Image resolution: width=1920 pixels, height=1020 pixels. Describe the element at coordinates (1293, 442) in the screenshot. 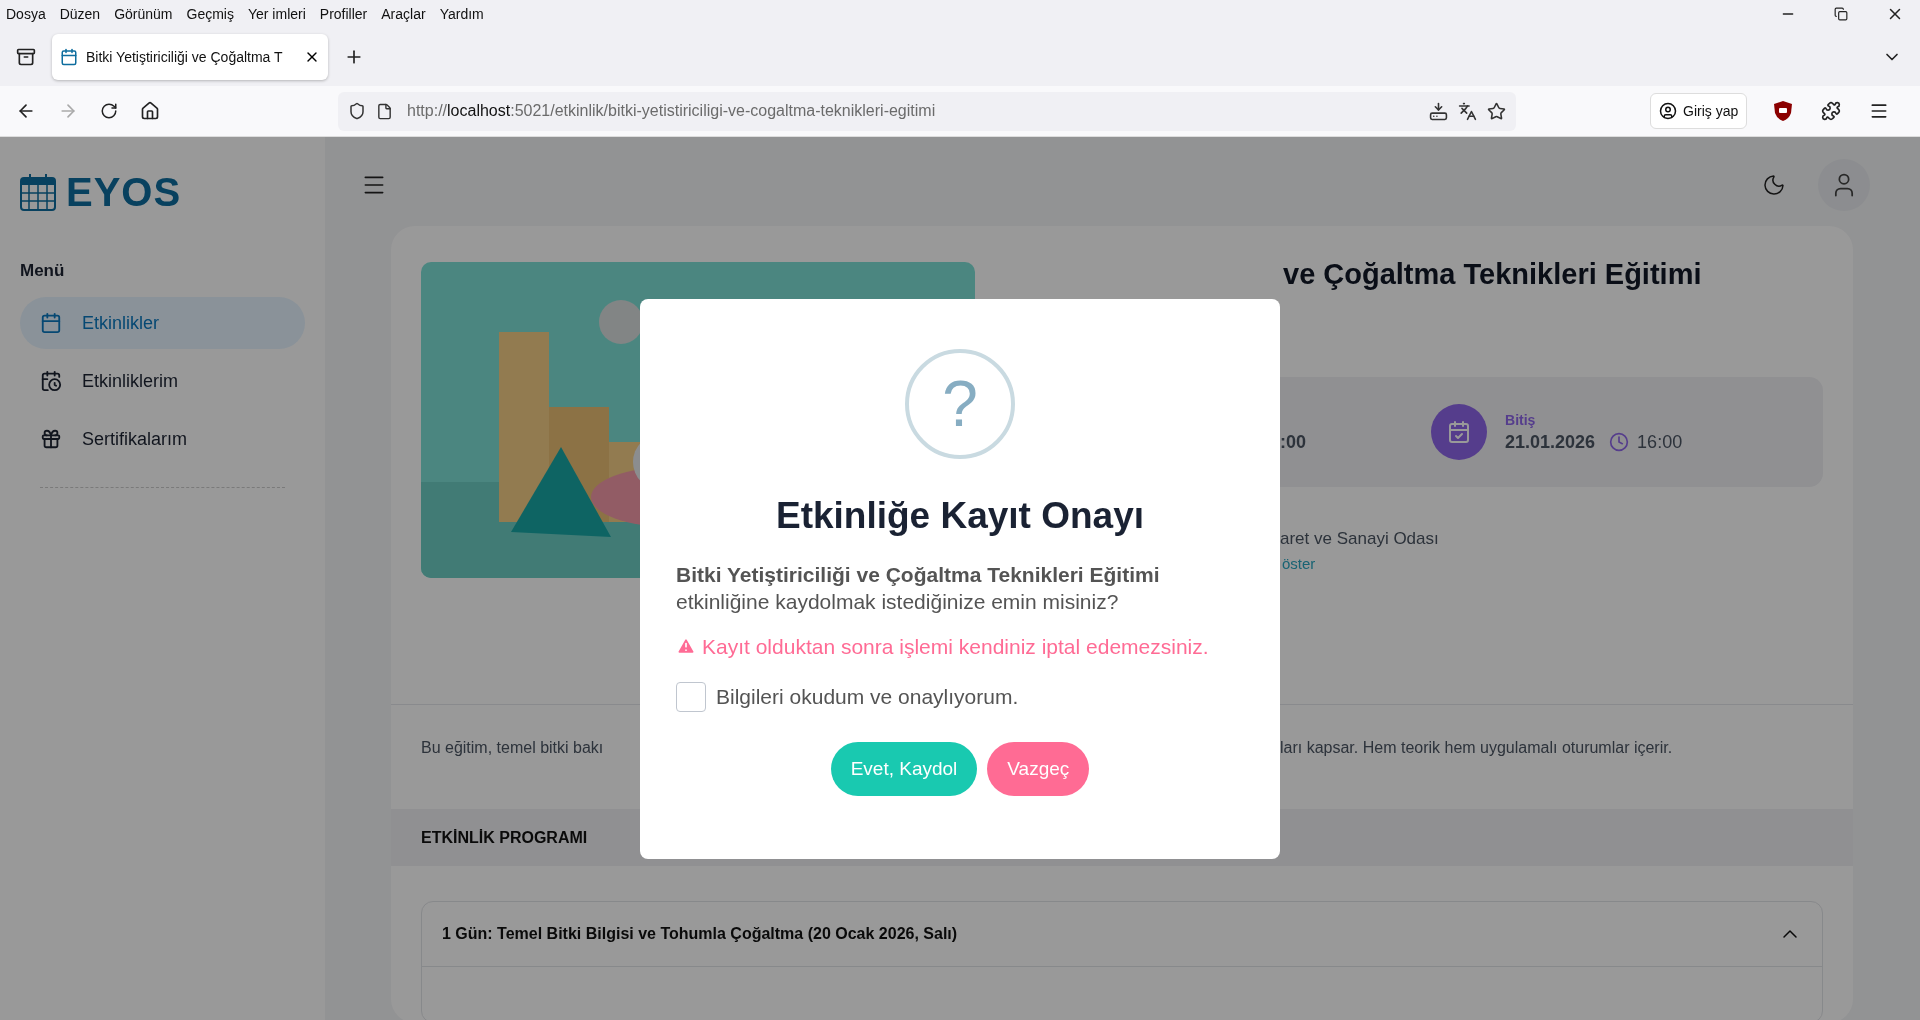

I see `start-time: :00` at that location.